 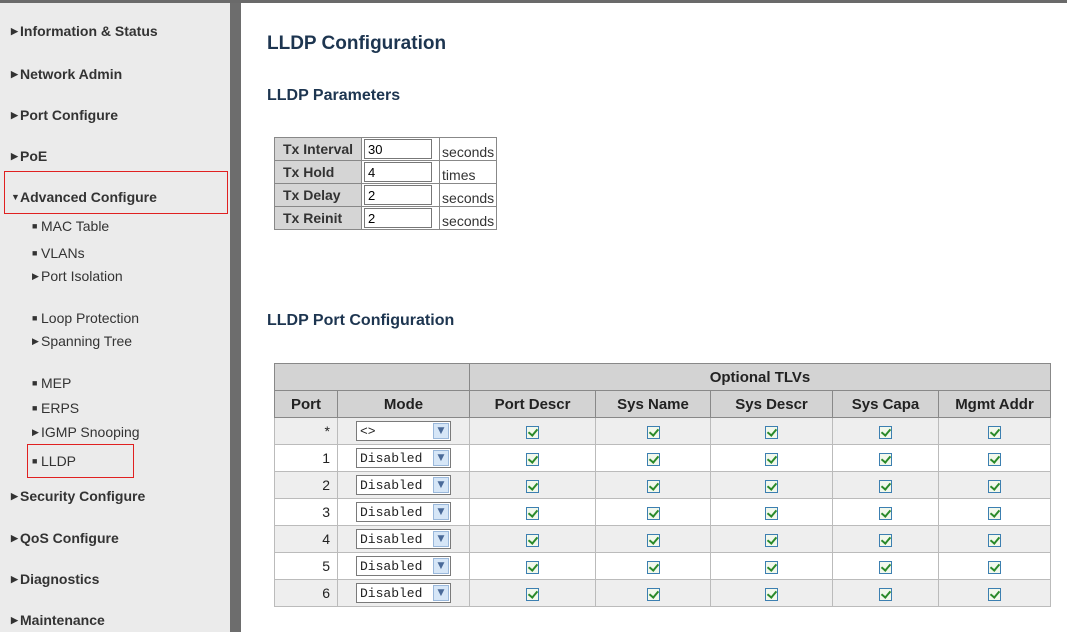 What do you see at coordinates (55, 408) in the screenshot?
I see `sidebar-subitem-erps: ■ ERPS` at bounding box center [55, 408].